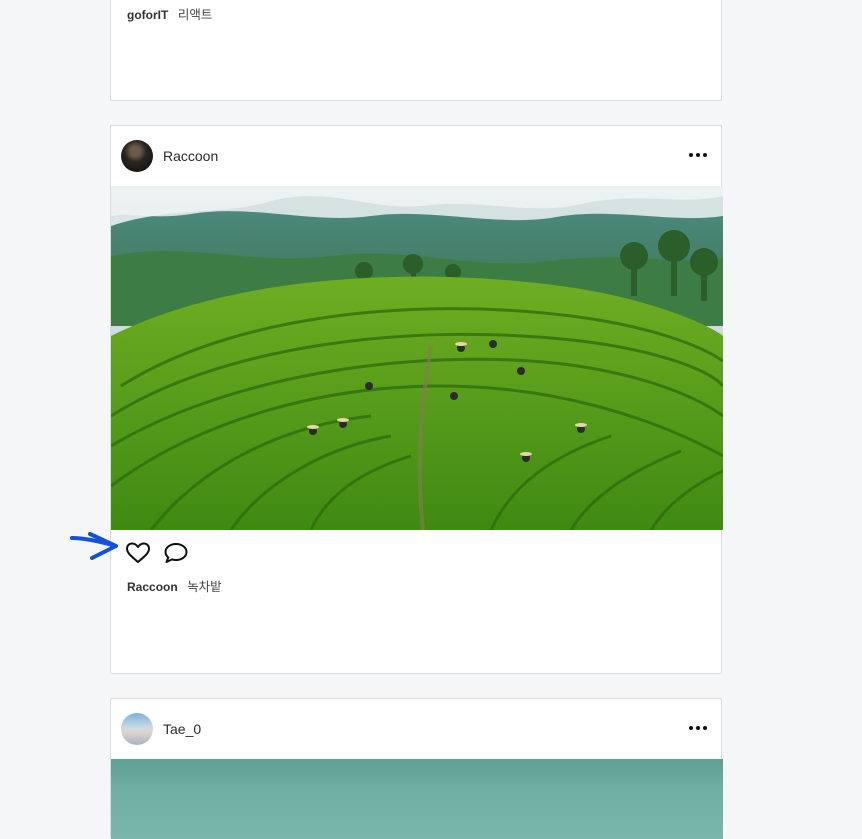 The image size is (862, 839). Describe the element at coordinates (417, 799) in the screenshot. I see `post-photo` at that location.